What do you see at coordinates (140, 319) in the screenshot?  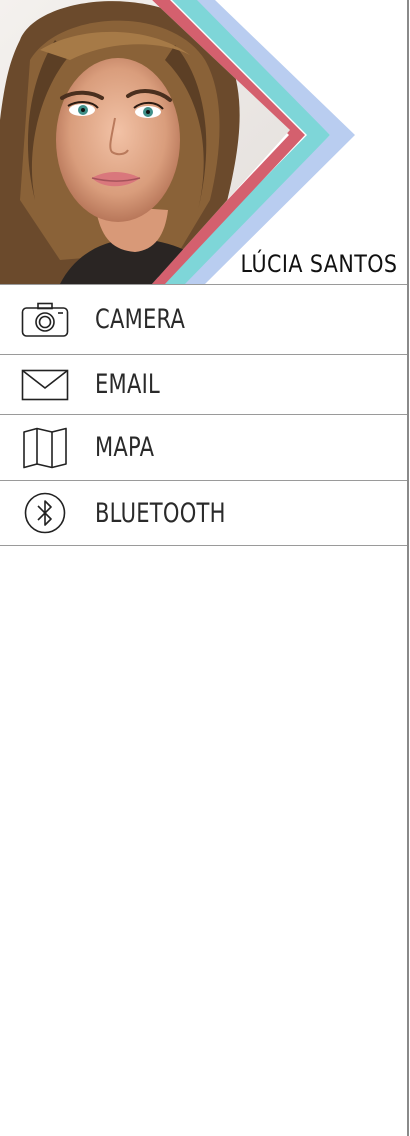 I see `menu-item-label: CAMERA` at bounding box center [140, 319].